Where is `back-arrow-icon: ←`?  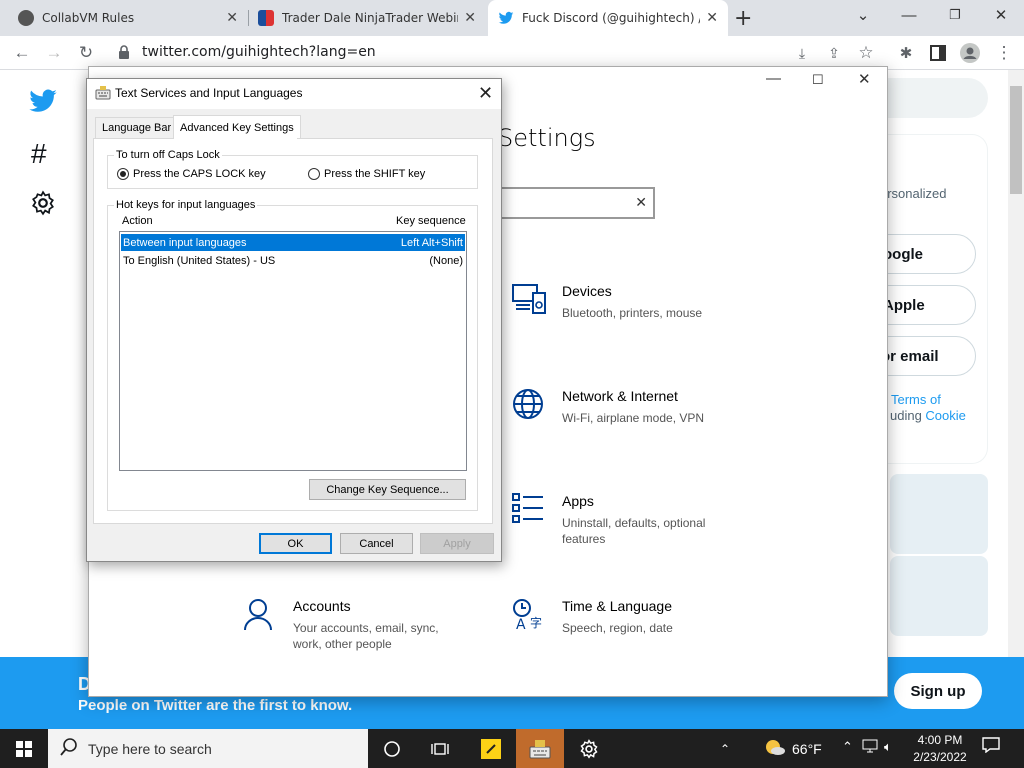
back-arrow-icon: ← is located at coordinates (22, 53).